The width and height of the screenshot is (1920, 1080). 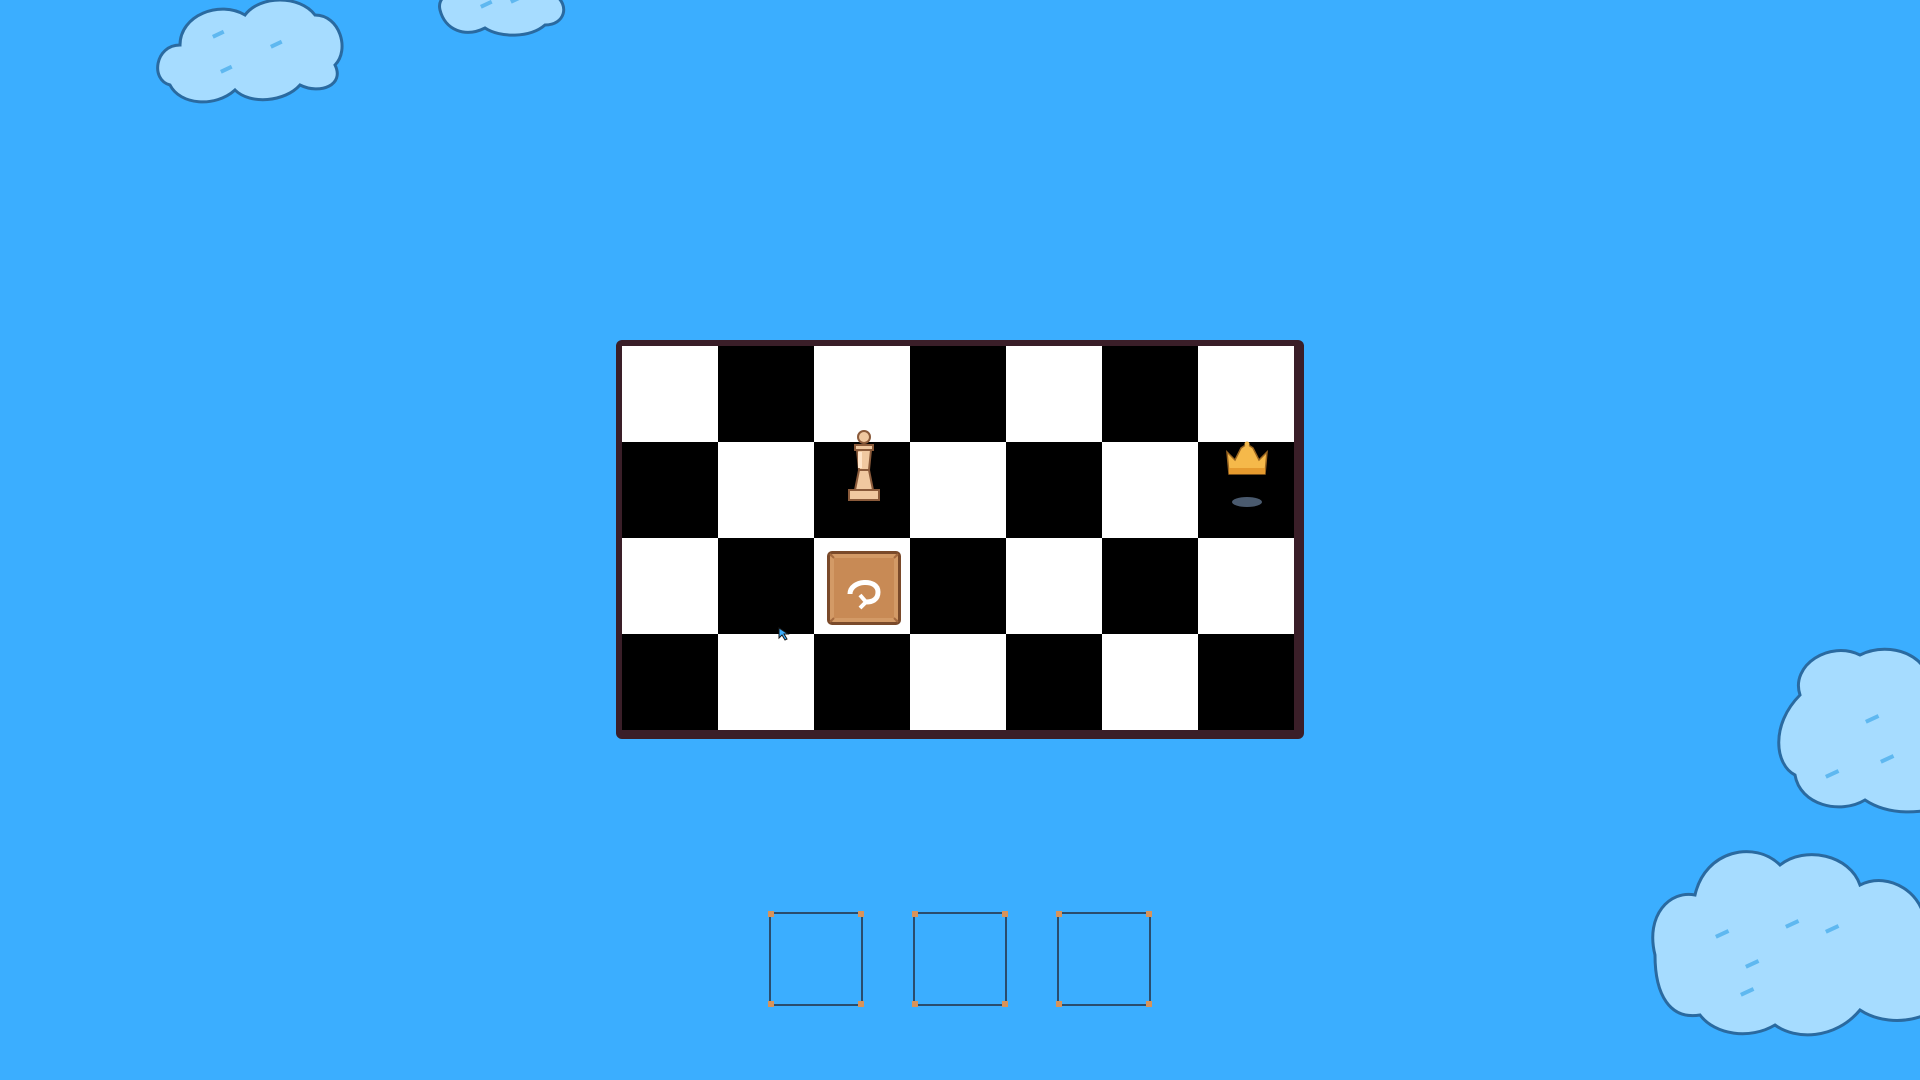 I want to click on square-f3, so click(x=1150, y=490).